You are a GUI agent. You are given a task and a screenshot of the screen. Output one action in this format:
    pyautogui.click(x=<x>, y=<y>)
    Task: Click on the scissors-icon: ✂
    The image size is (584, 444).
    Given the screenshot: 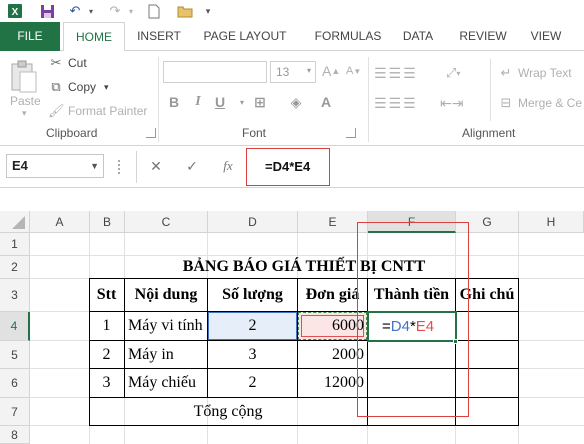 What is the action you would take?
    pyautogui.click(x=56, y=62)
    